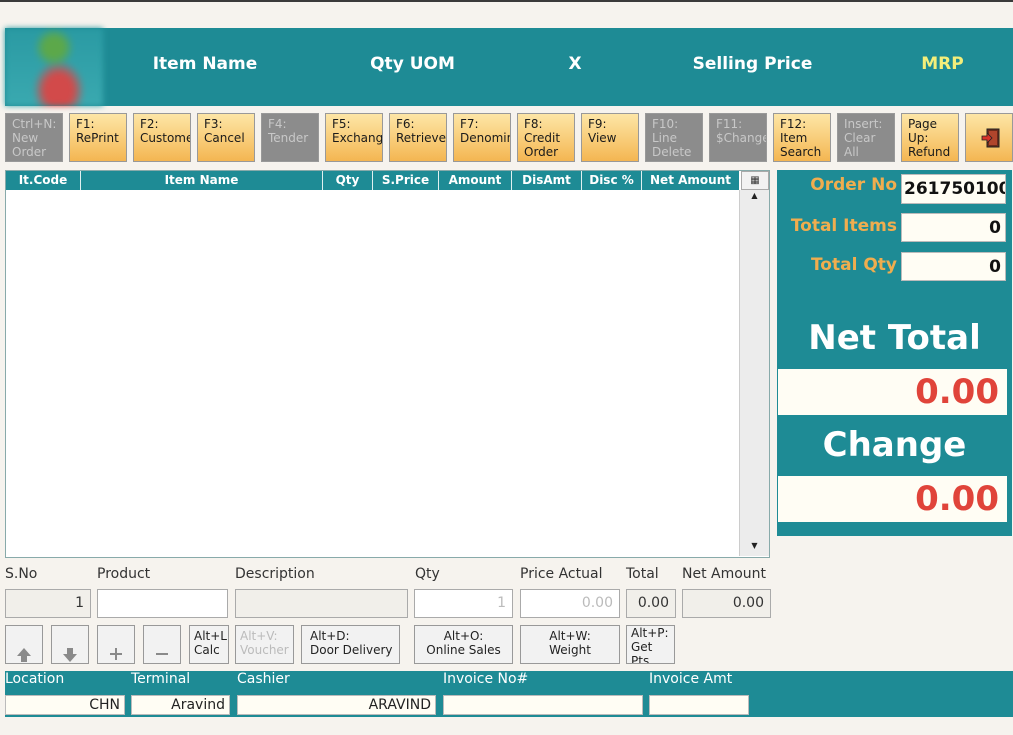 This screenshot has width=1013, height=735. I want to click on cashier-label: Cashier, so click(263, 679).